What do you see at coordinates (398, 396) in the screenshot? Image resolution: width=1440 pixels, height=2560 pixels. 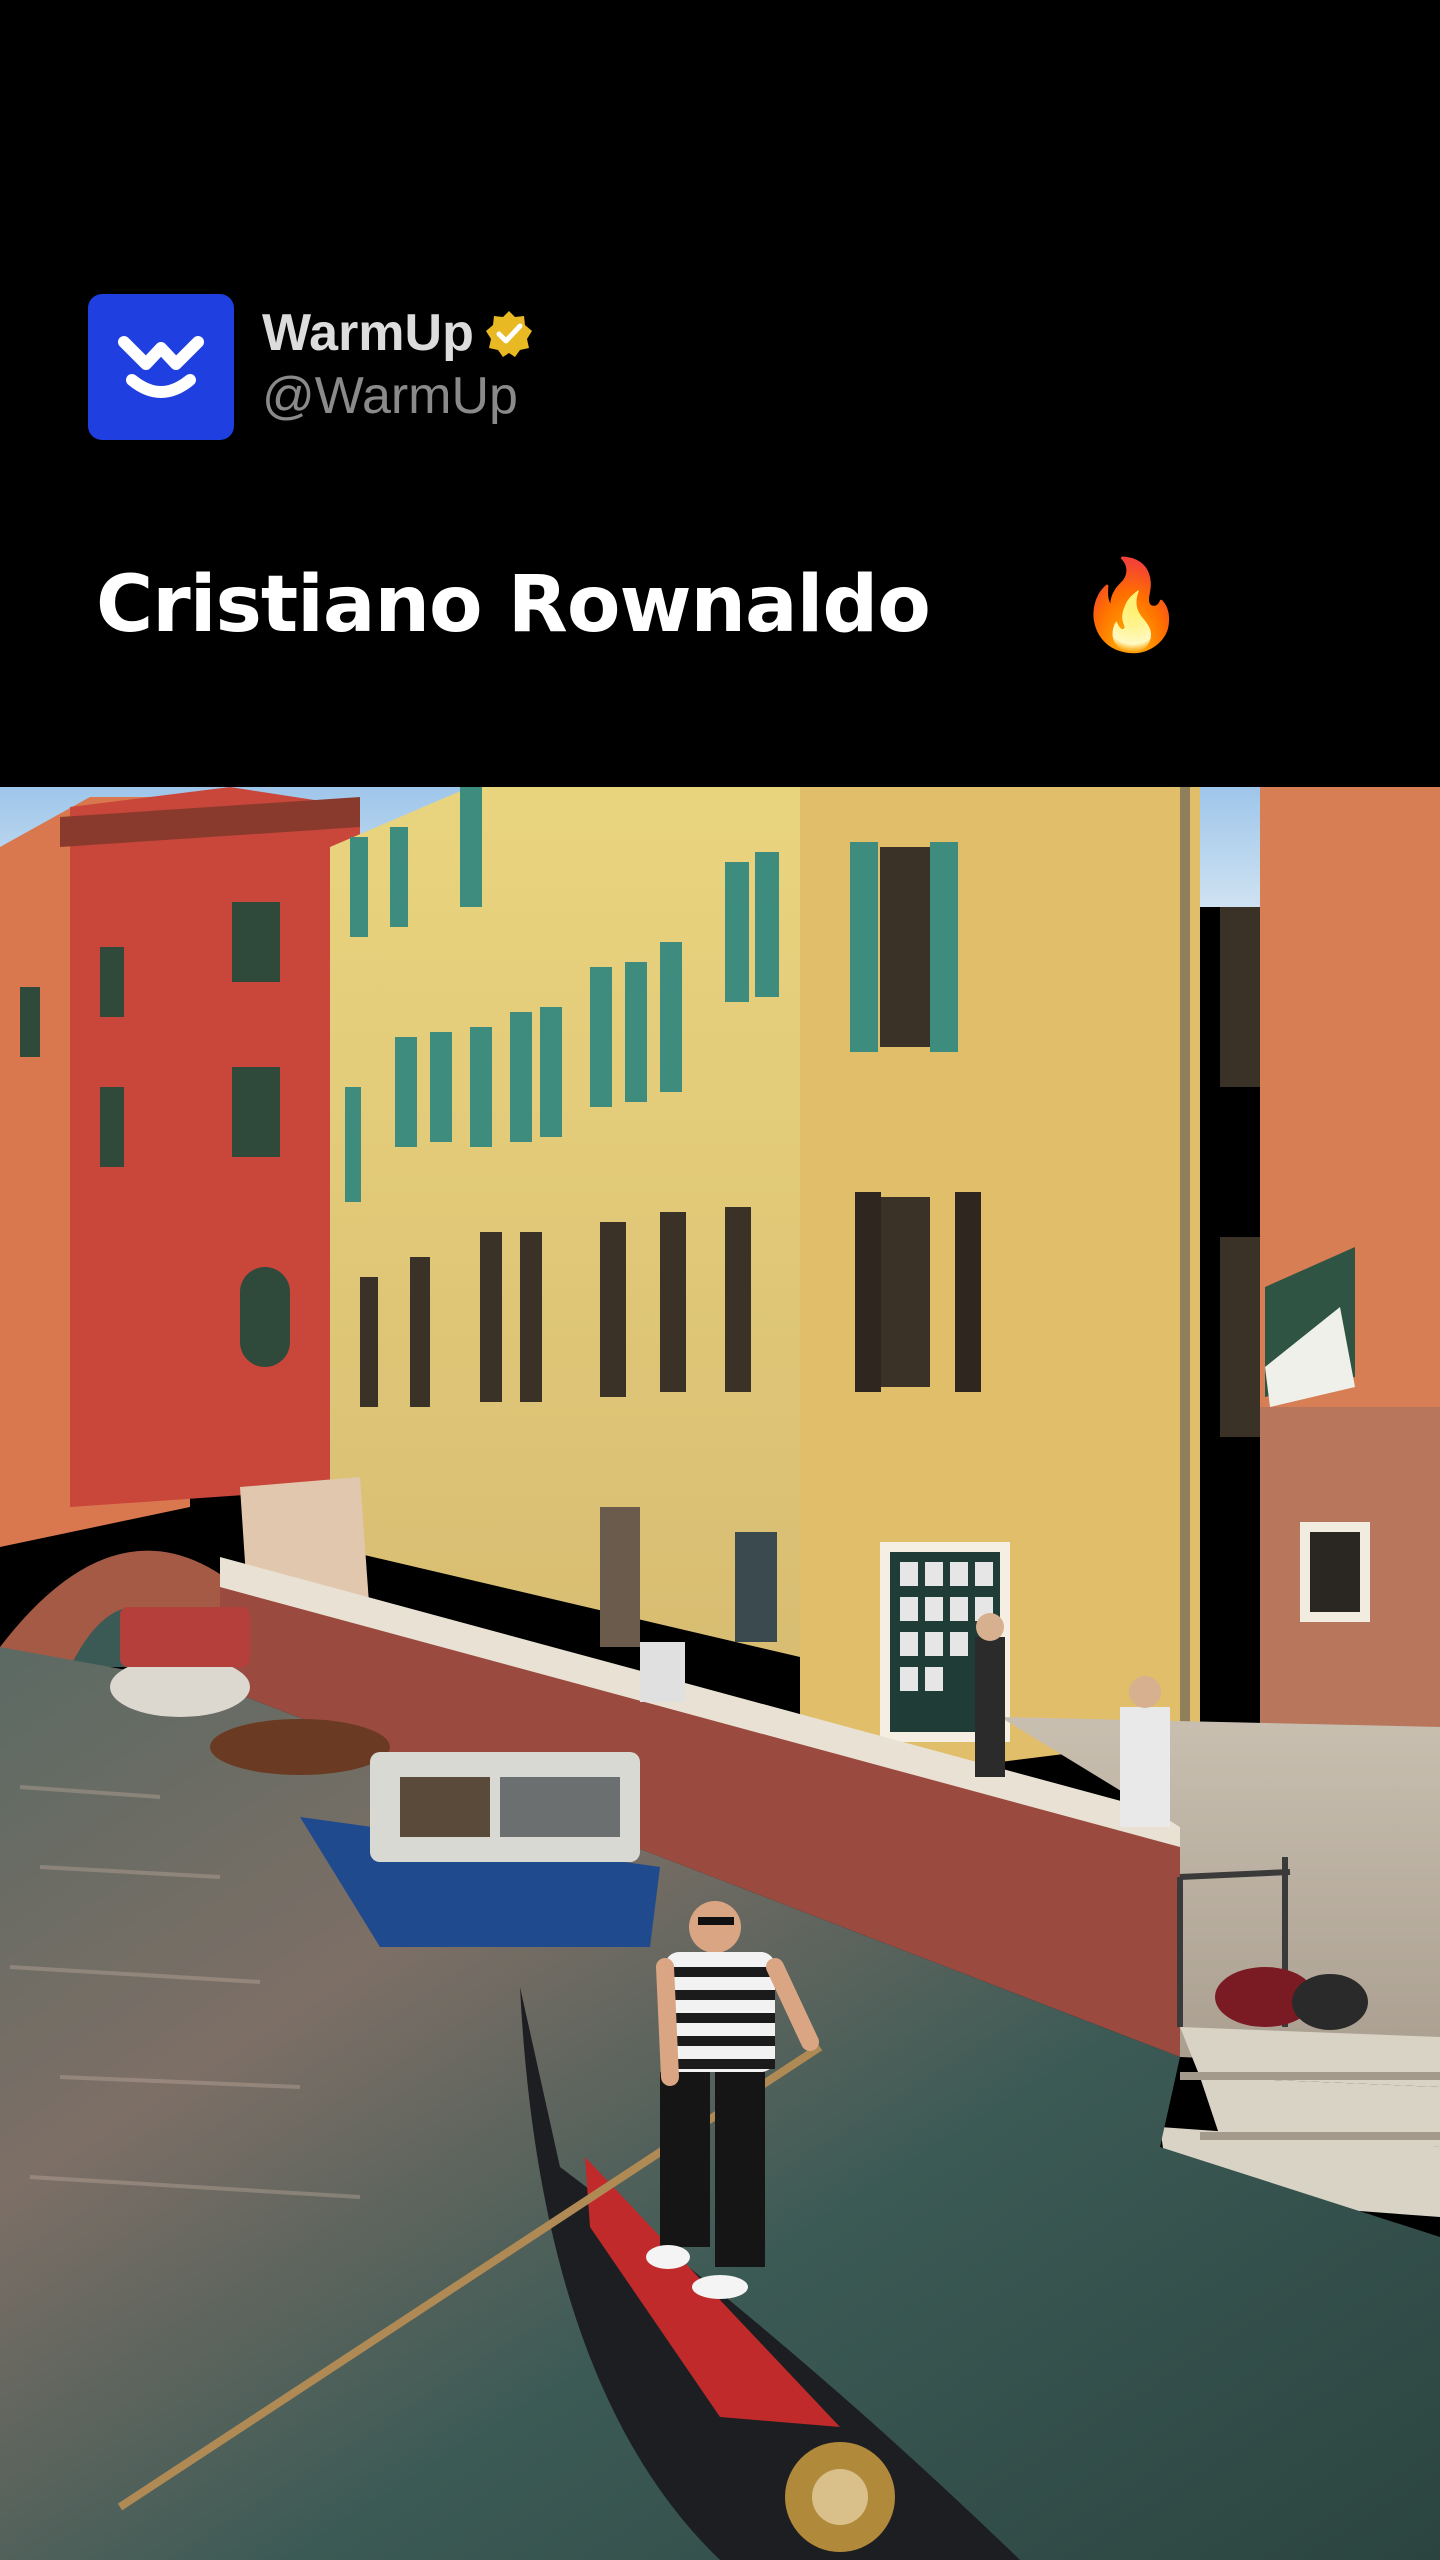 I see `handle: @WarmUp` at bounding box center [398, 396].